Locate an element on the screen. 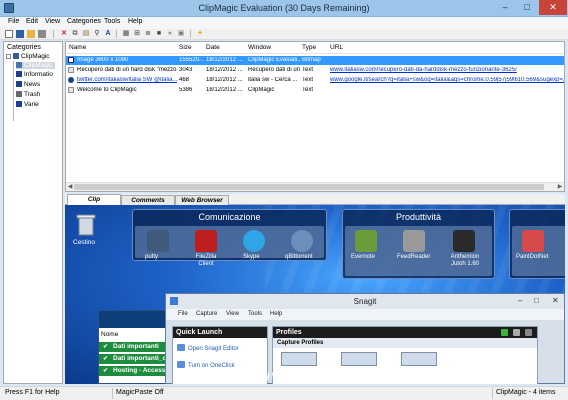 Image resolution: width=568 pixels, height=400 pixels. new-icon is located at coordinates (9, 34).